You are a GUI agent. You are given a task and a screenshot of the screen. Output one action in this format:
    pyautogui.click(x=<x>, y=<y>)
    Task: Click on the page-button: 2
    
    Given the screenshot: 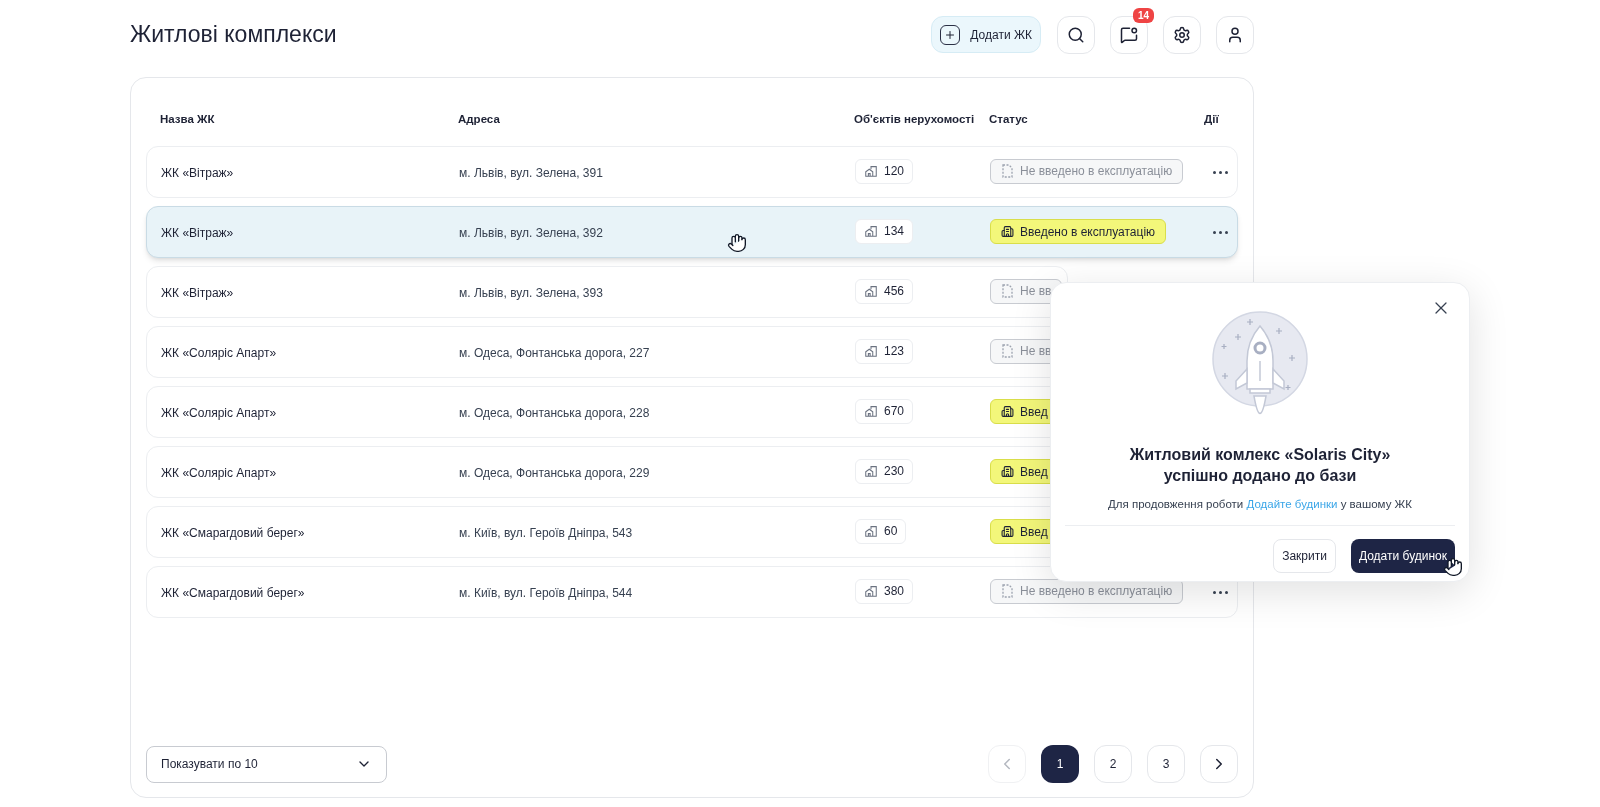 What is the action you would take?
    pyautogui.click(x=1113, y=764)
    